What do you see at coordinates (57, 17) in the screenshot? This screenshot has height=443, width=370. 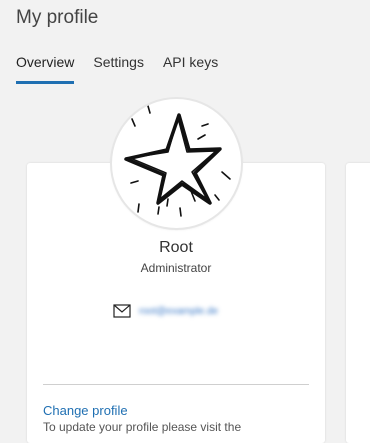 I see `page-title: My profile` at bounding box center [57, 17].